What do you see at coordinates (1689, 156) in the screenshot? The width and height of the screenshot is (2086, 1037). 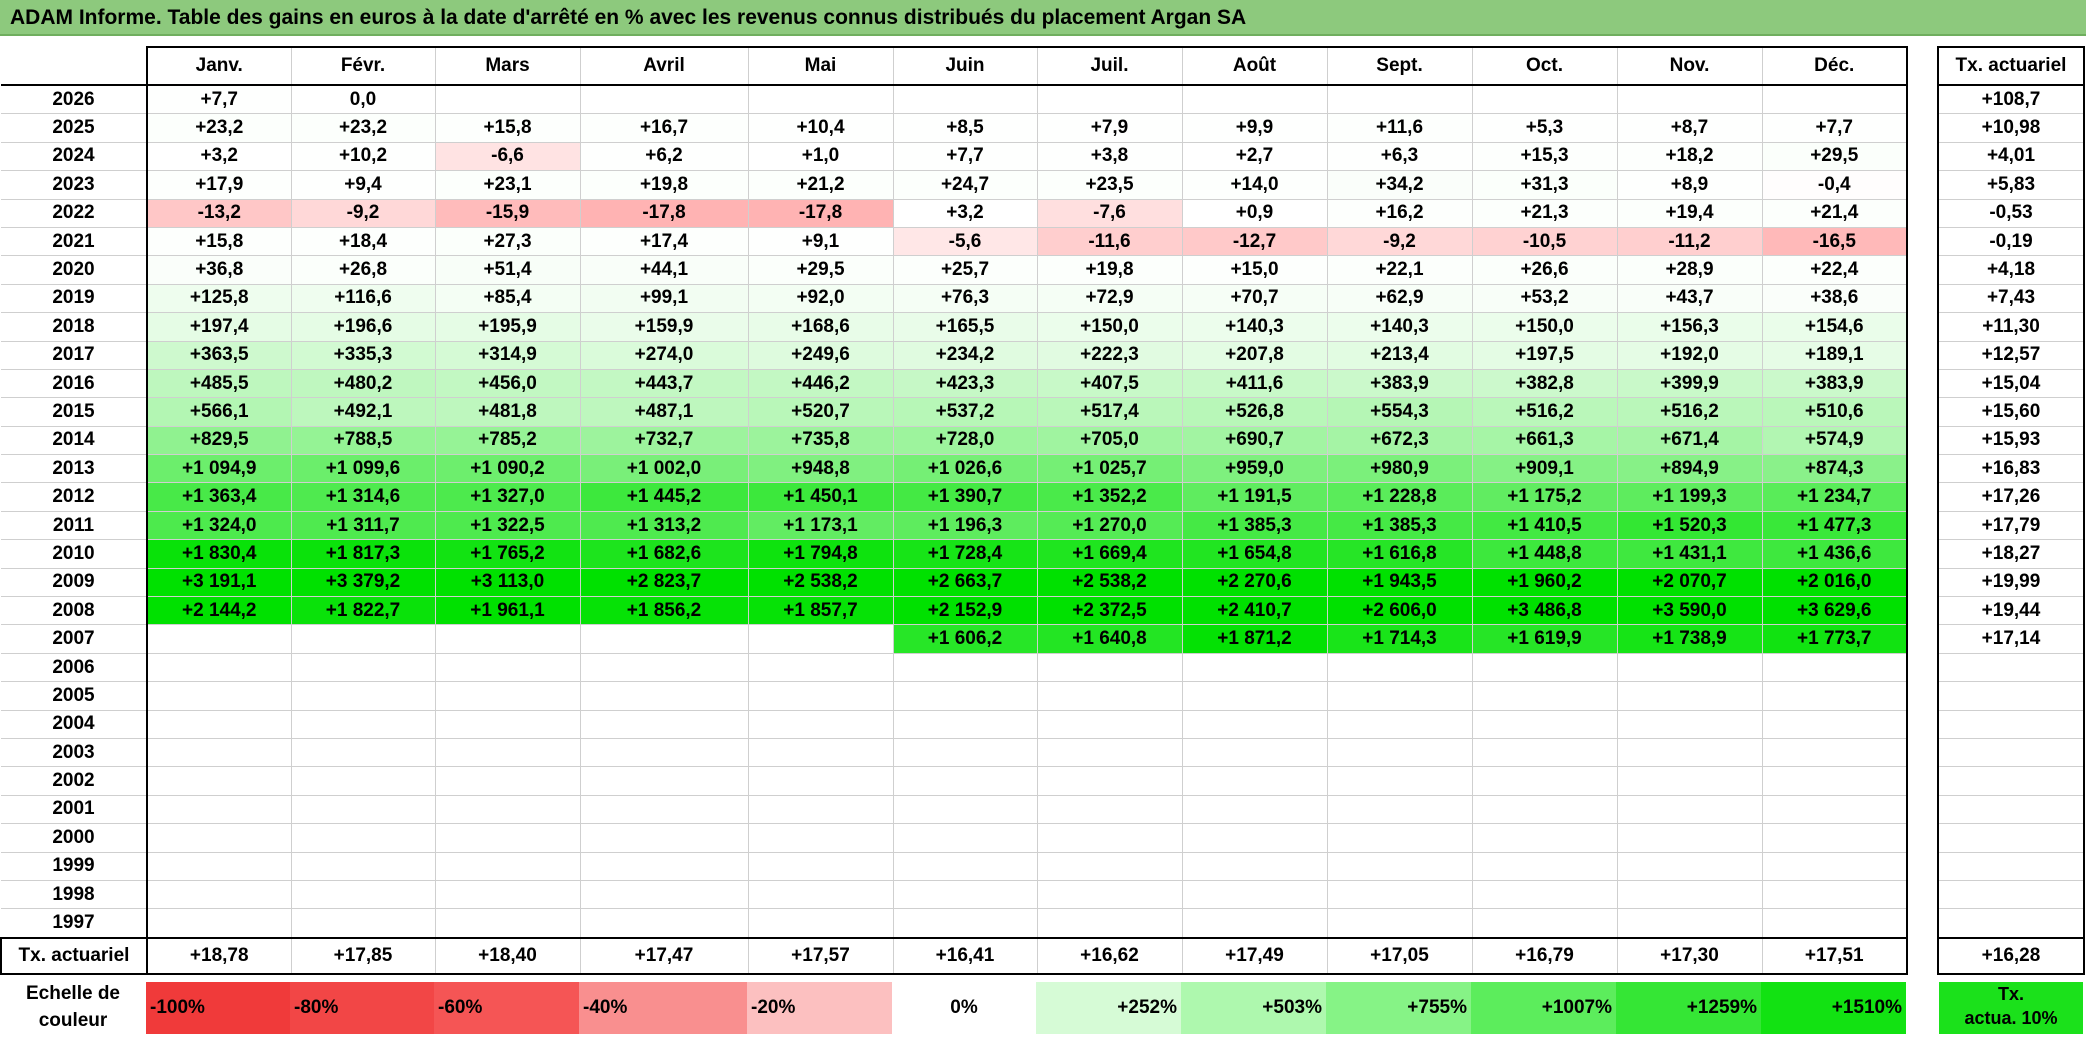 I see `gain-cell: +18,2` at bounding box center [1689, 156].